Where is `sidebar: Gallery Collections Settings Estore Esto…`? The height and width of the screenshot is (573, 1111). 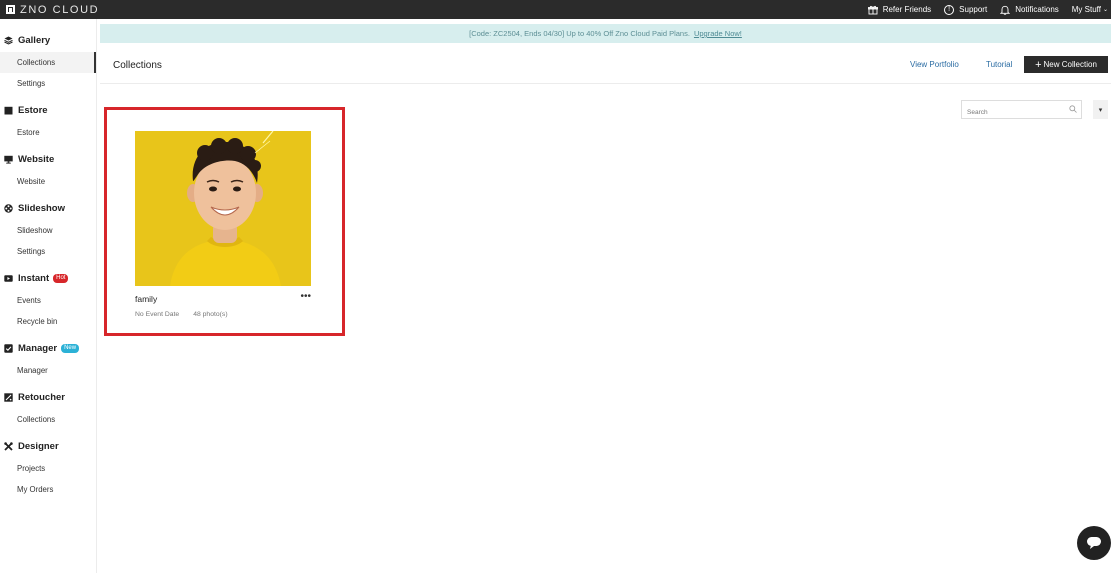
sidebar: Gallery Collections Settings Estore Esto… is located at coordinates (48, 296).